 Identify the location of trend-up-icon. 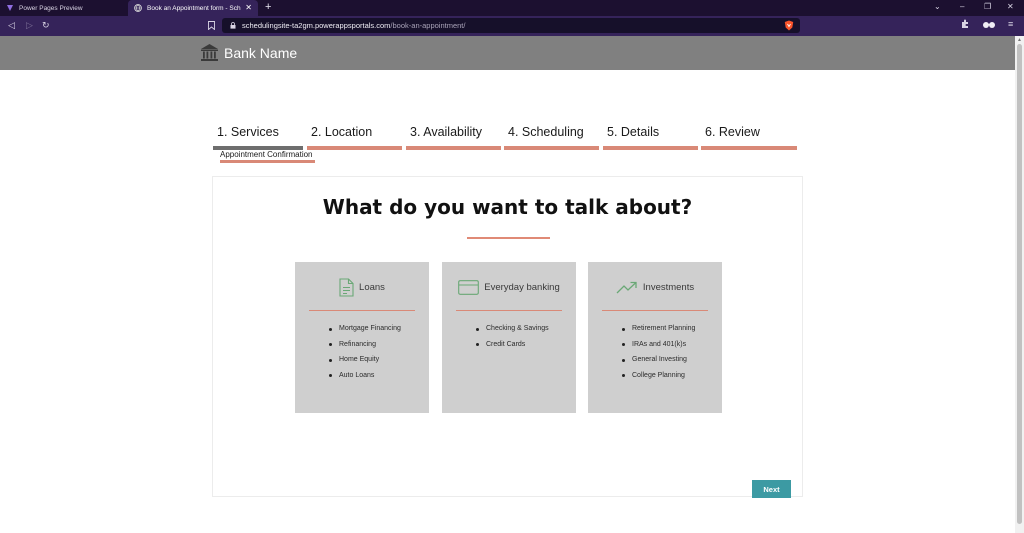
(626, 287).